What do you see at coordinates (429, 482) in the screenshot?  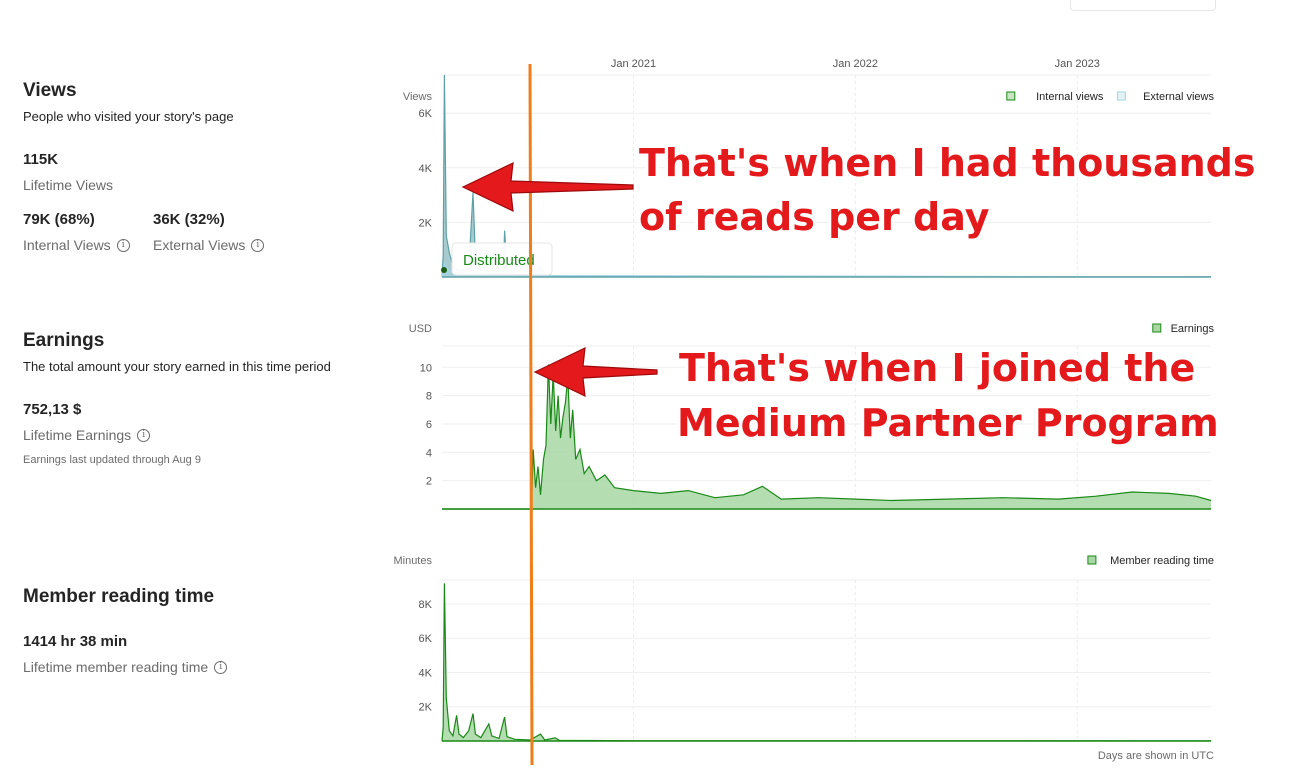 I see `y-tick-label: 2` at bounding box center [429, 482].